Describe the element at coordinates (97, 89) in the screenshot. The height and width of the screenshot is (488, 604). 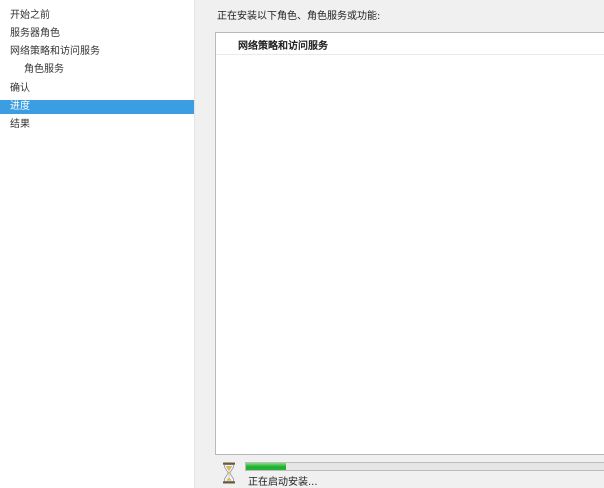
I see `step-confirmation: 确认` at that location.